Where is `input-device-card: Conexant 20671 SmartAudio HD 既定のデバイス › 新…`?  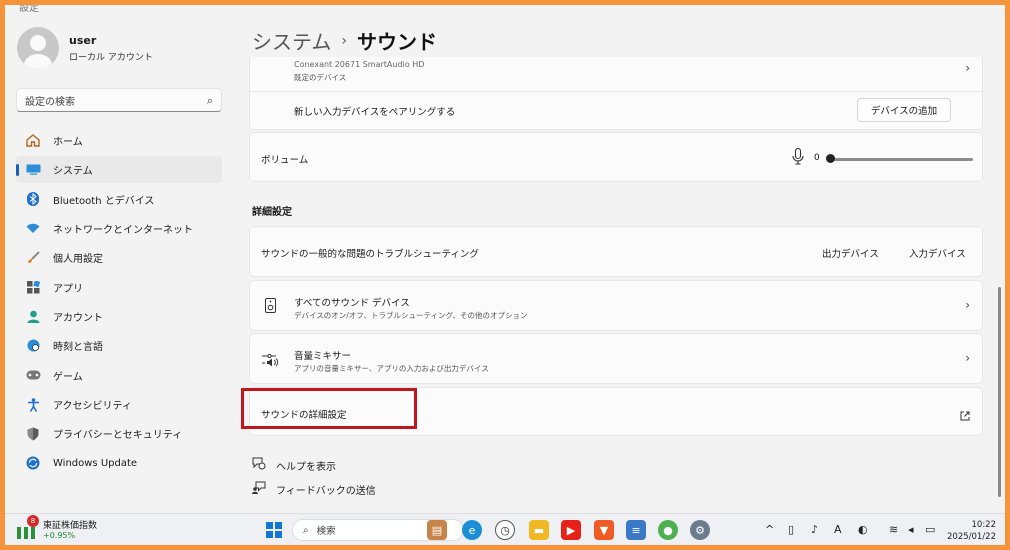 input-device-card: Conexant 20671 SmartAudio HD 既定のデバイス › 新… is located at coordinates (616, 93).